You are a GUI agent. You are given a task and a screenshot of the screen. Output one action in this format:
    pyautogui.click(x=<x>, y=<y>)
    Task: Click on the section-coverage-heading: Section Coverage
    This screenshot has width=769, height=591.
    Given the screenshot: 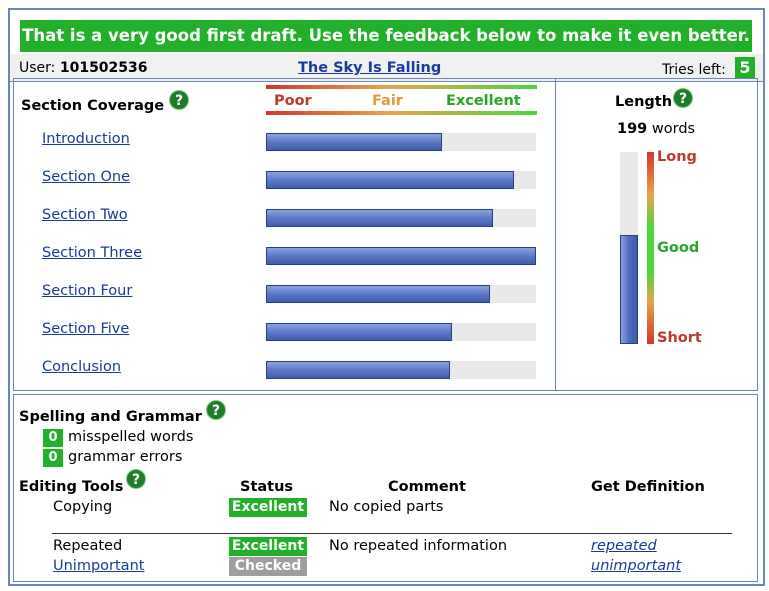 What is the action you would take?
    pyautogui.click(x=93, y=106)
    